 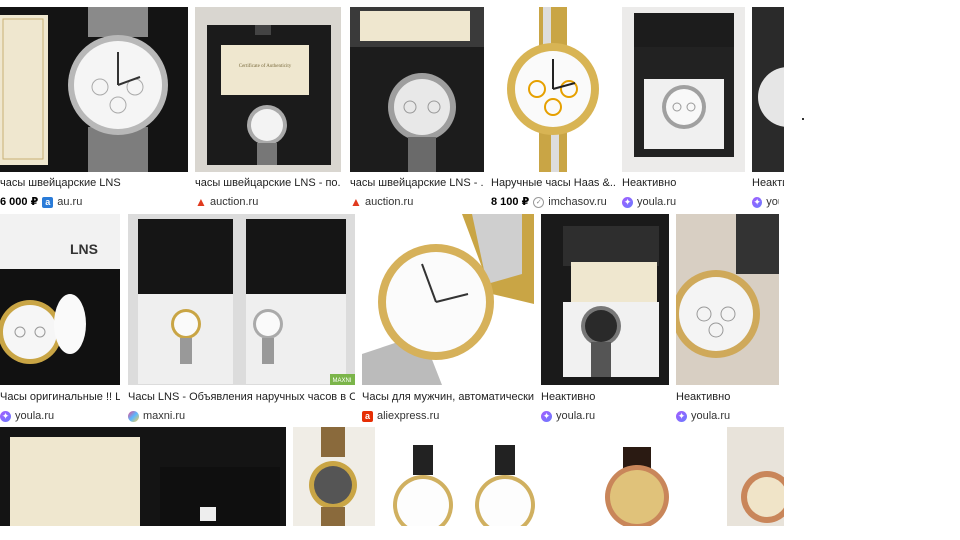 What do you see at coordinates (241, 299) in the screenshot?
I see `result-thumbnail: MAXNI` at bounding box center [241, 299].